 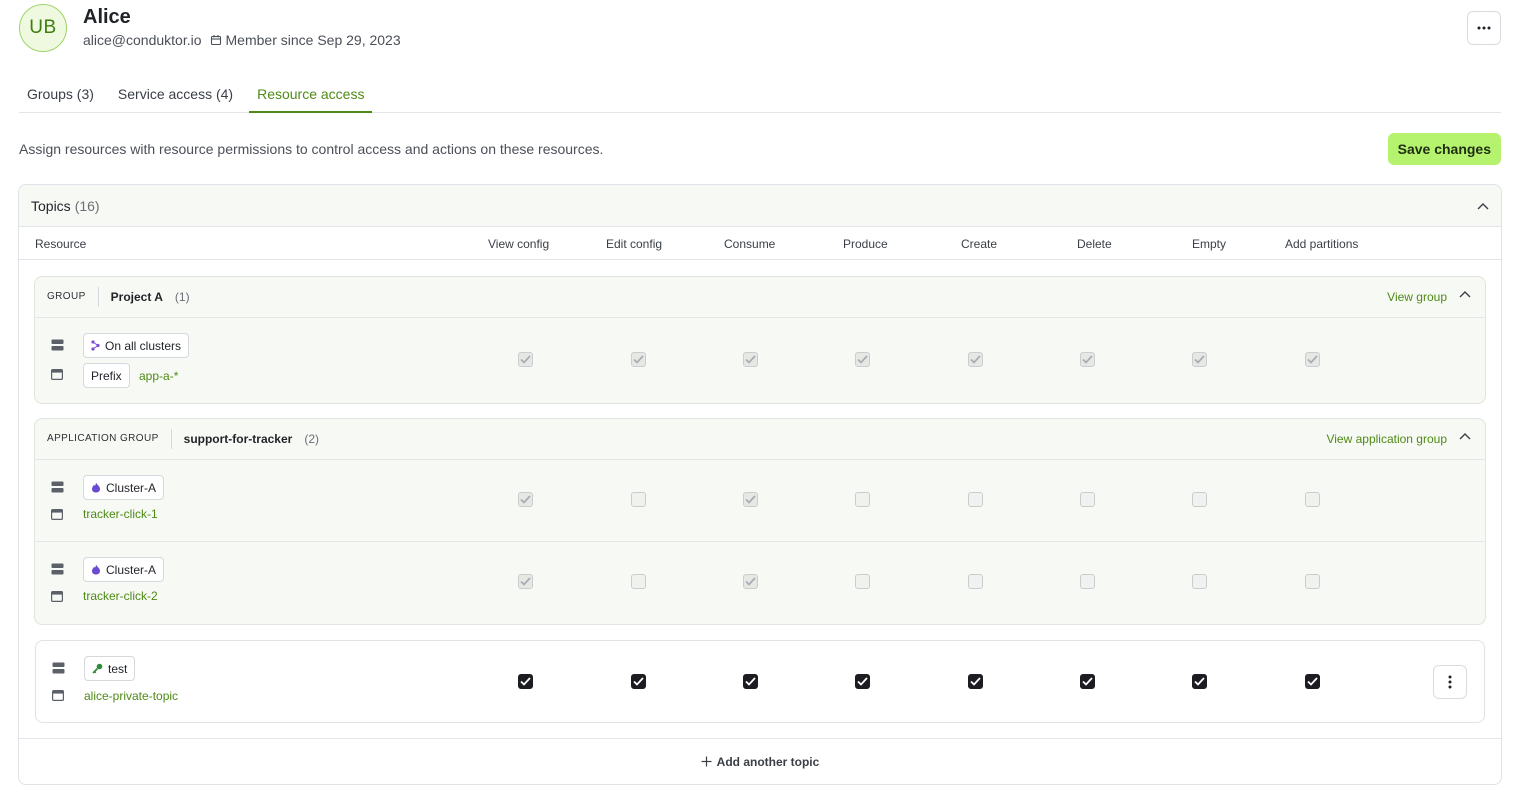 What do you see at coordinates (118, 668) in the screenshot?
I see `cluster-name: test` at bounding box center [118, 668].